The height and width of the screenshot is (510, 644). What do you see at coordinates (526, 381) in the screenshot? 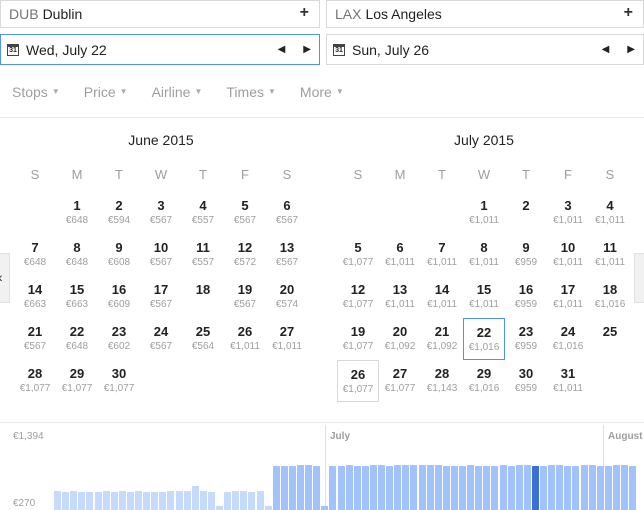
I see `calendar-day: 30 €959` at bounding box center [526, 381].